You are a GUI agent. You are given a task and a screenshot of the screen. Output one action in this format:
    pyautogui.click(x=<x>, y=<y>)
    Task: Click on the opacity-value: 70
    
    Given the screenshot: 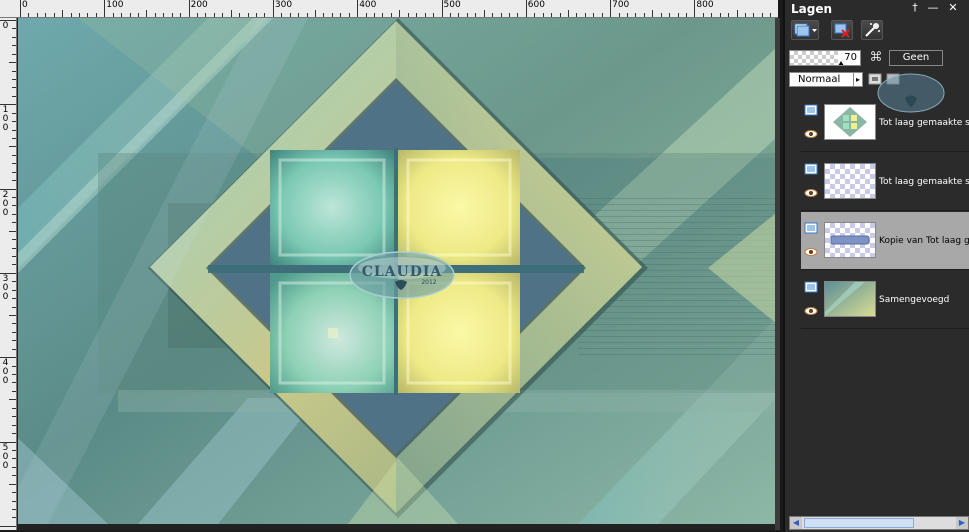 What is the action you would take?
    pyautogui.click(x=850, y=57)
    